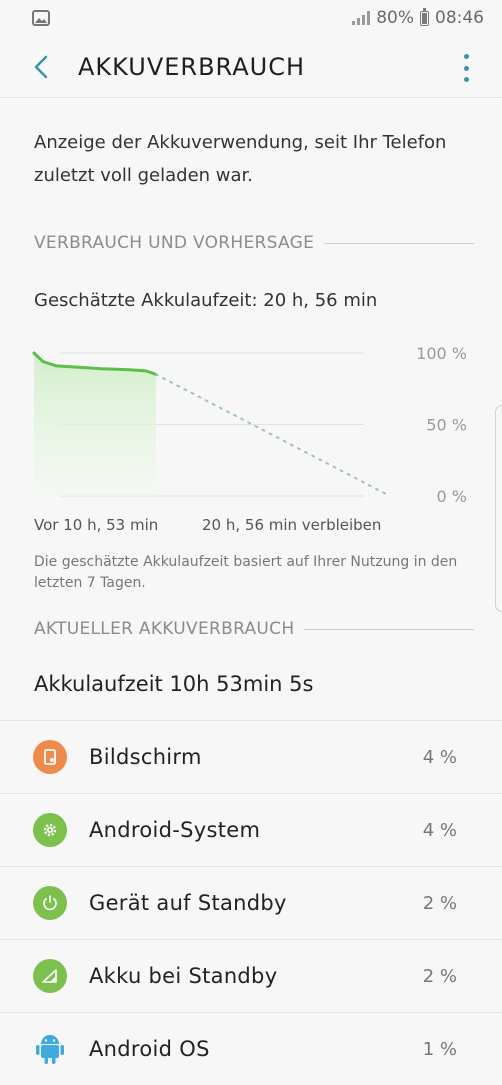 The image size is (502, 1085). What do you see at coordinates (183, 976) in the screenshot?
I see `usage-label: Akku bei Standby` at bounding box center [183, 976].